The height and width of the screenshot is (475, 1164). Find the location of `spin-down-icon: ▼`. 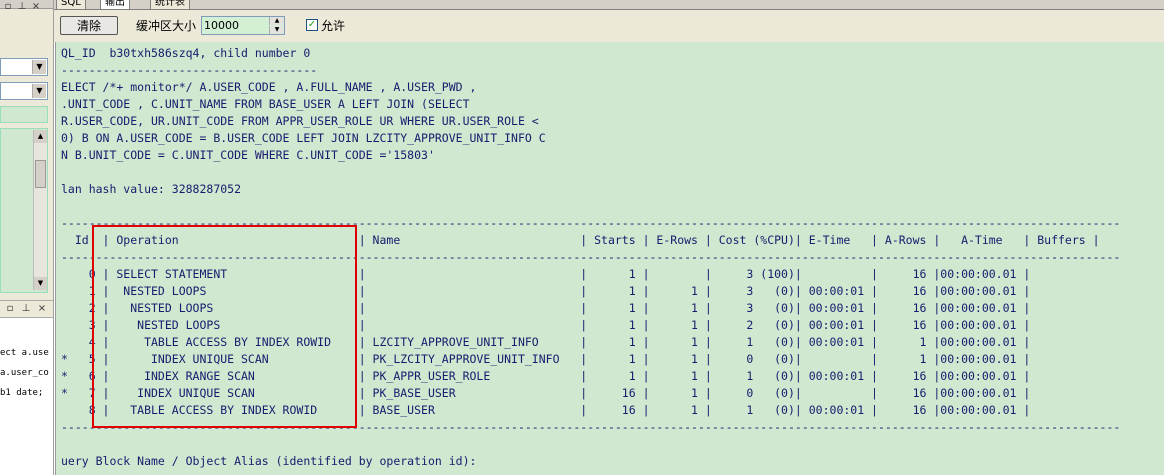

spin-down-icon: ▼ is located at coordinates (276, 30).